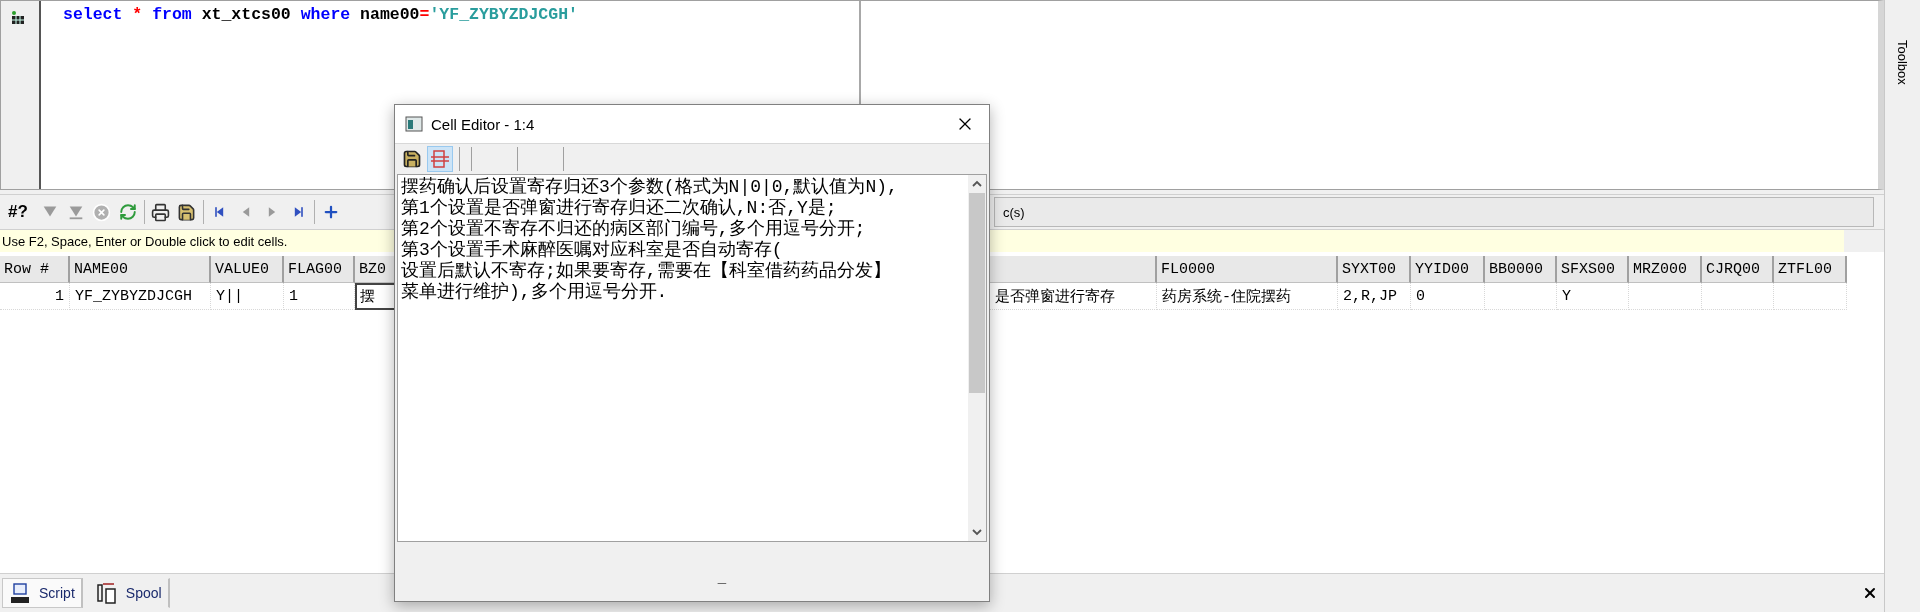 Image resolution: width=1920 pixels, height=612 pixels. What do you see at coordinates (1448, 296) in the screenshot?
I see `table-cell: 0` at bounding box center [1448, 296].